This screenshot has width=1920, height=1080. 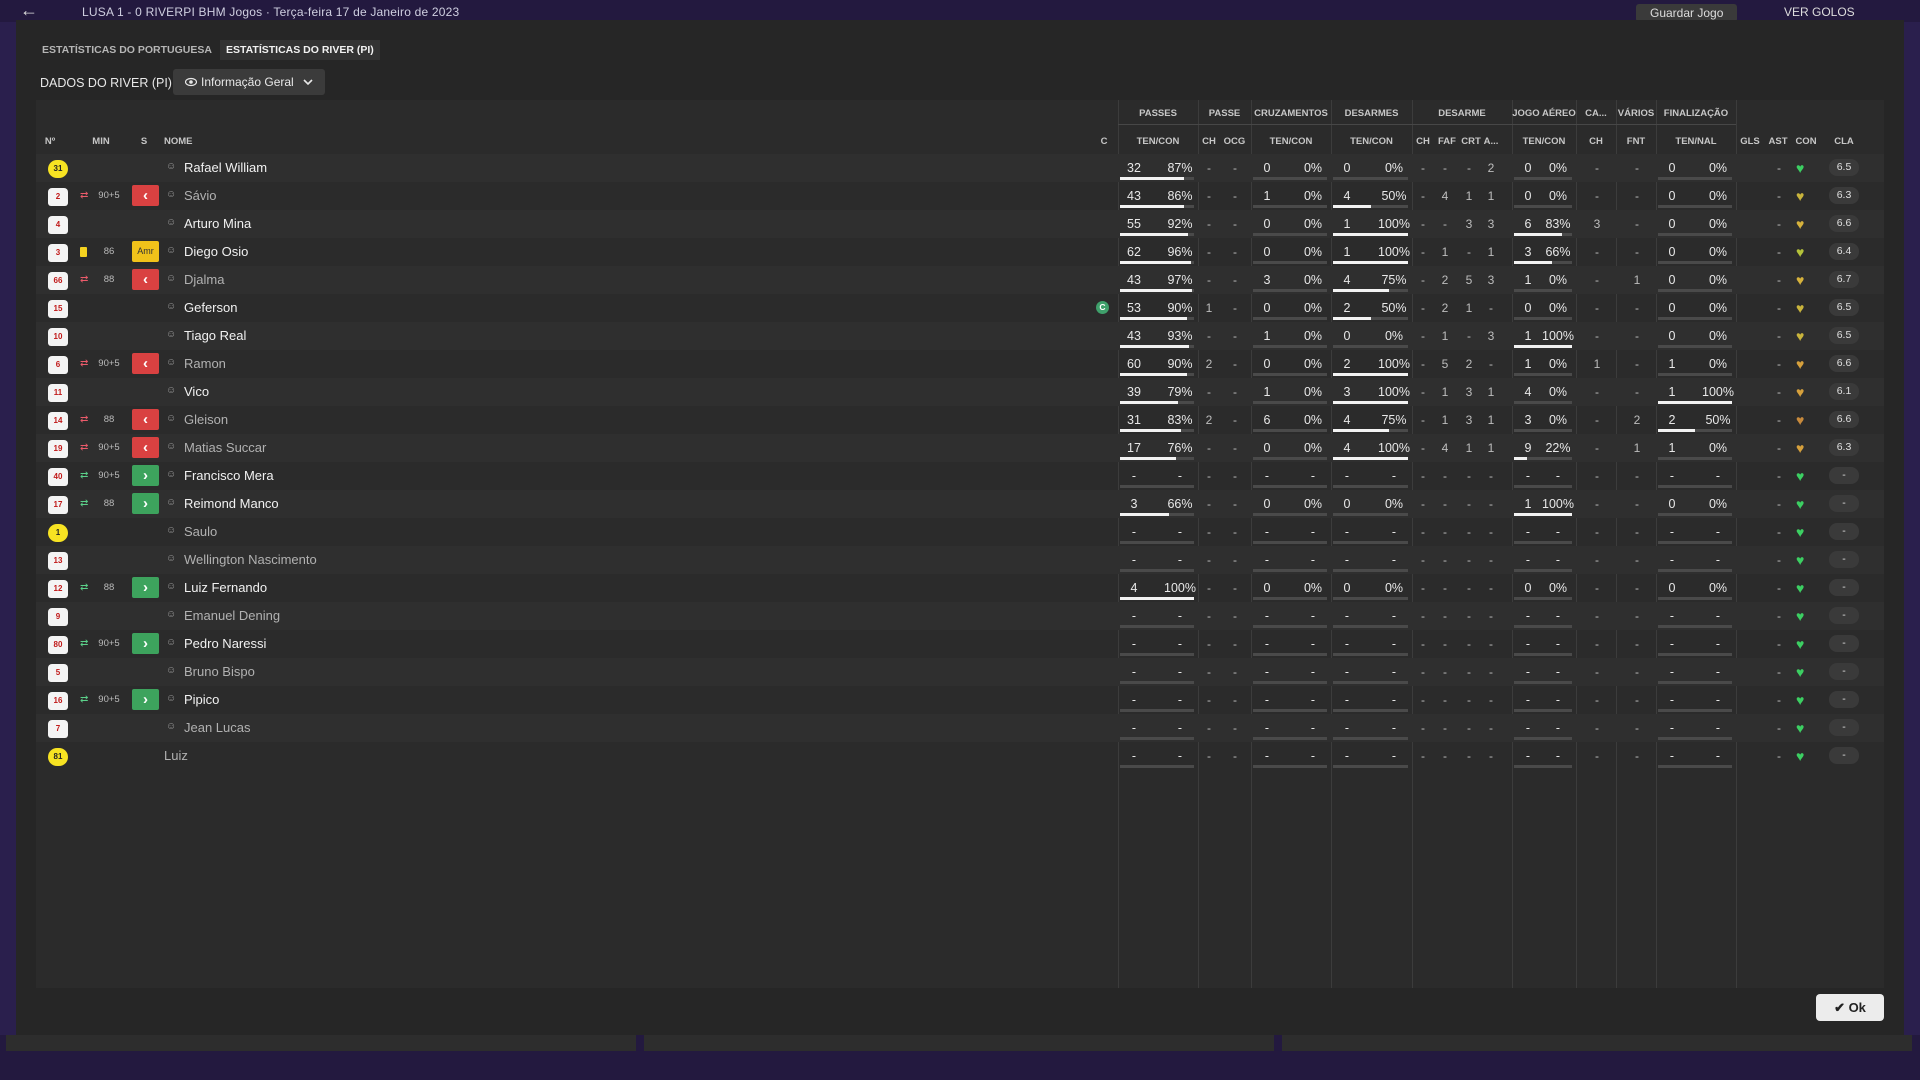 What do you see at coordinates (101, 141) in the screenshot?
I see `column-header-min: MIN` at bounding box center [101, 141].